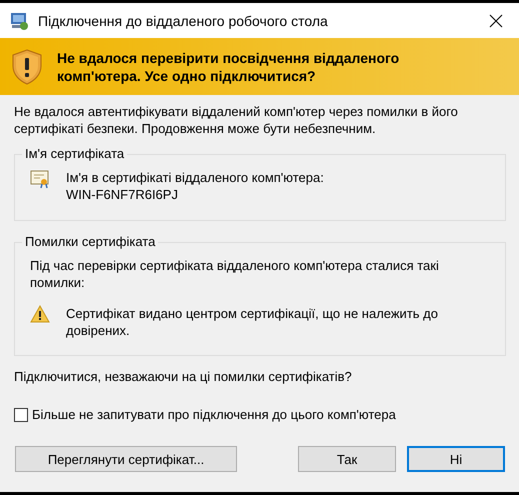 Image resolution: width=519 pixels, height=495 pixels. What do you see at coordinates (20, 21) in the screenshot?
I see `computer-icon` at bounding box center [20, 21].